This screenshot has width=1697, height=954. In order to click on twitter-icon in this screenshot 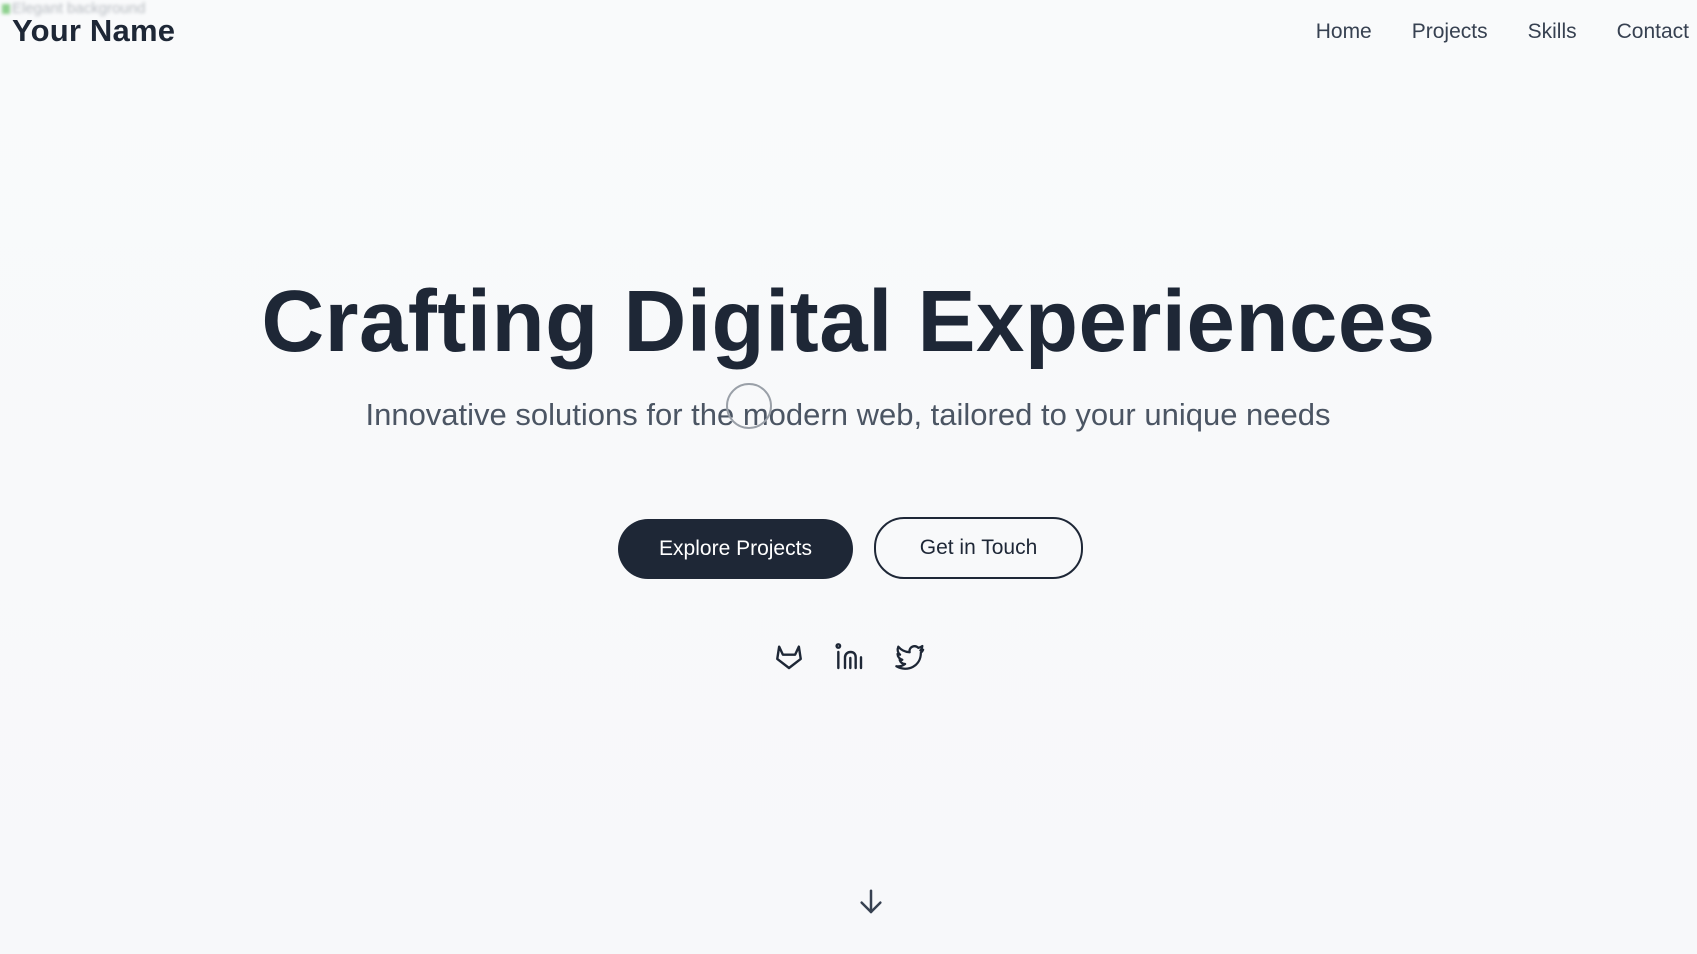, I will do `click(910, 657)`.